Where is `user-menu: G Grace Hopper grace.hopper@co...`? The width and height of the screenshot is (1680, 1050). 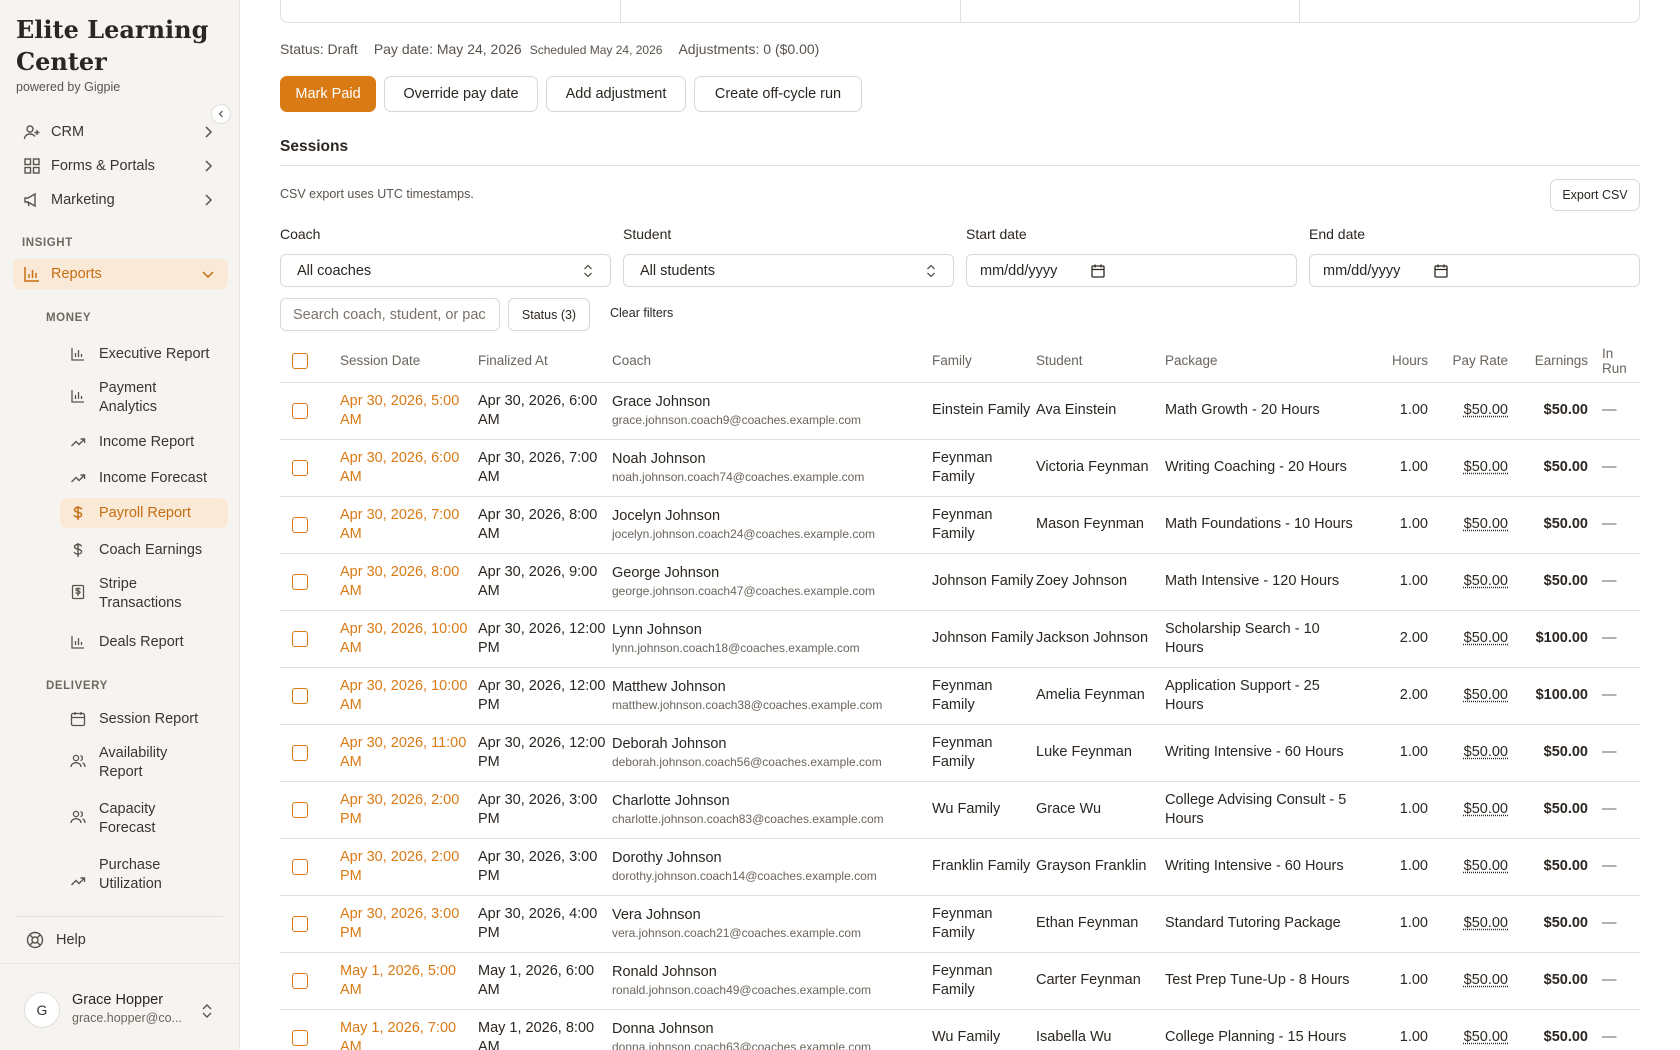 user-menu: G Grace Hopper grace.hopper@co... is located at coordinates (120, 1006).